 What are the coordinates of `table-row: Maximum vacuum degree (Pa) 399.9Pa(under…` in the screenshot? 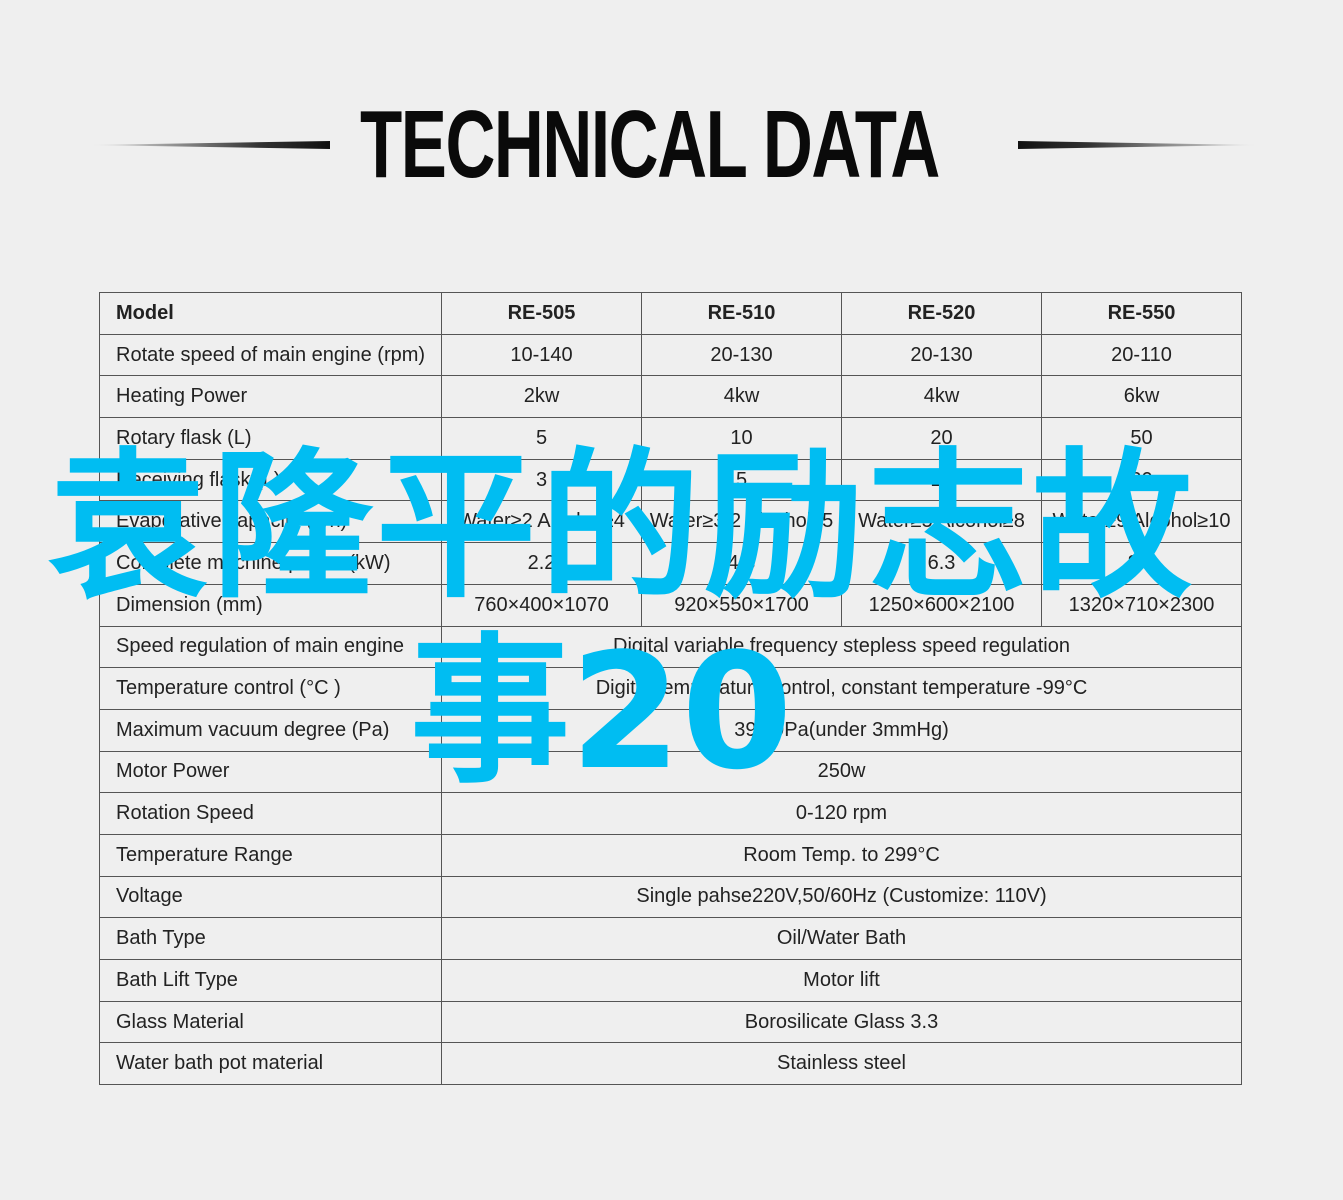 It's located at (670, 730).